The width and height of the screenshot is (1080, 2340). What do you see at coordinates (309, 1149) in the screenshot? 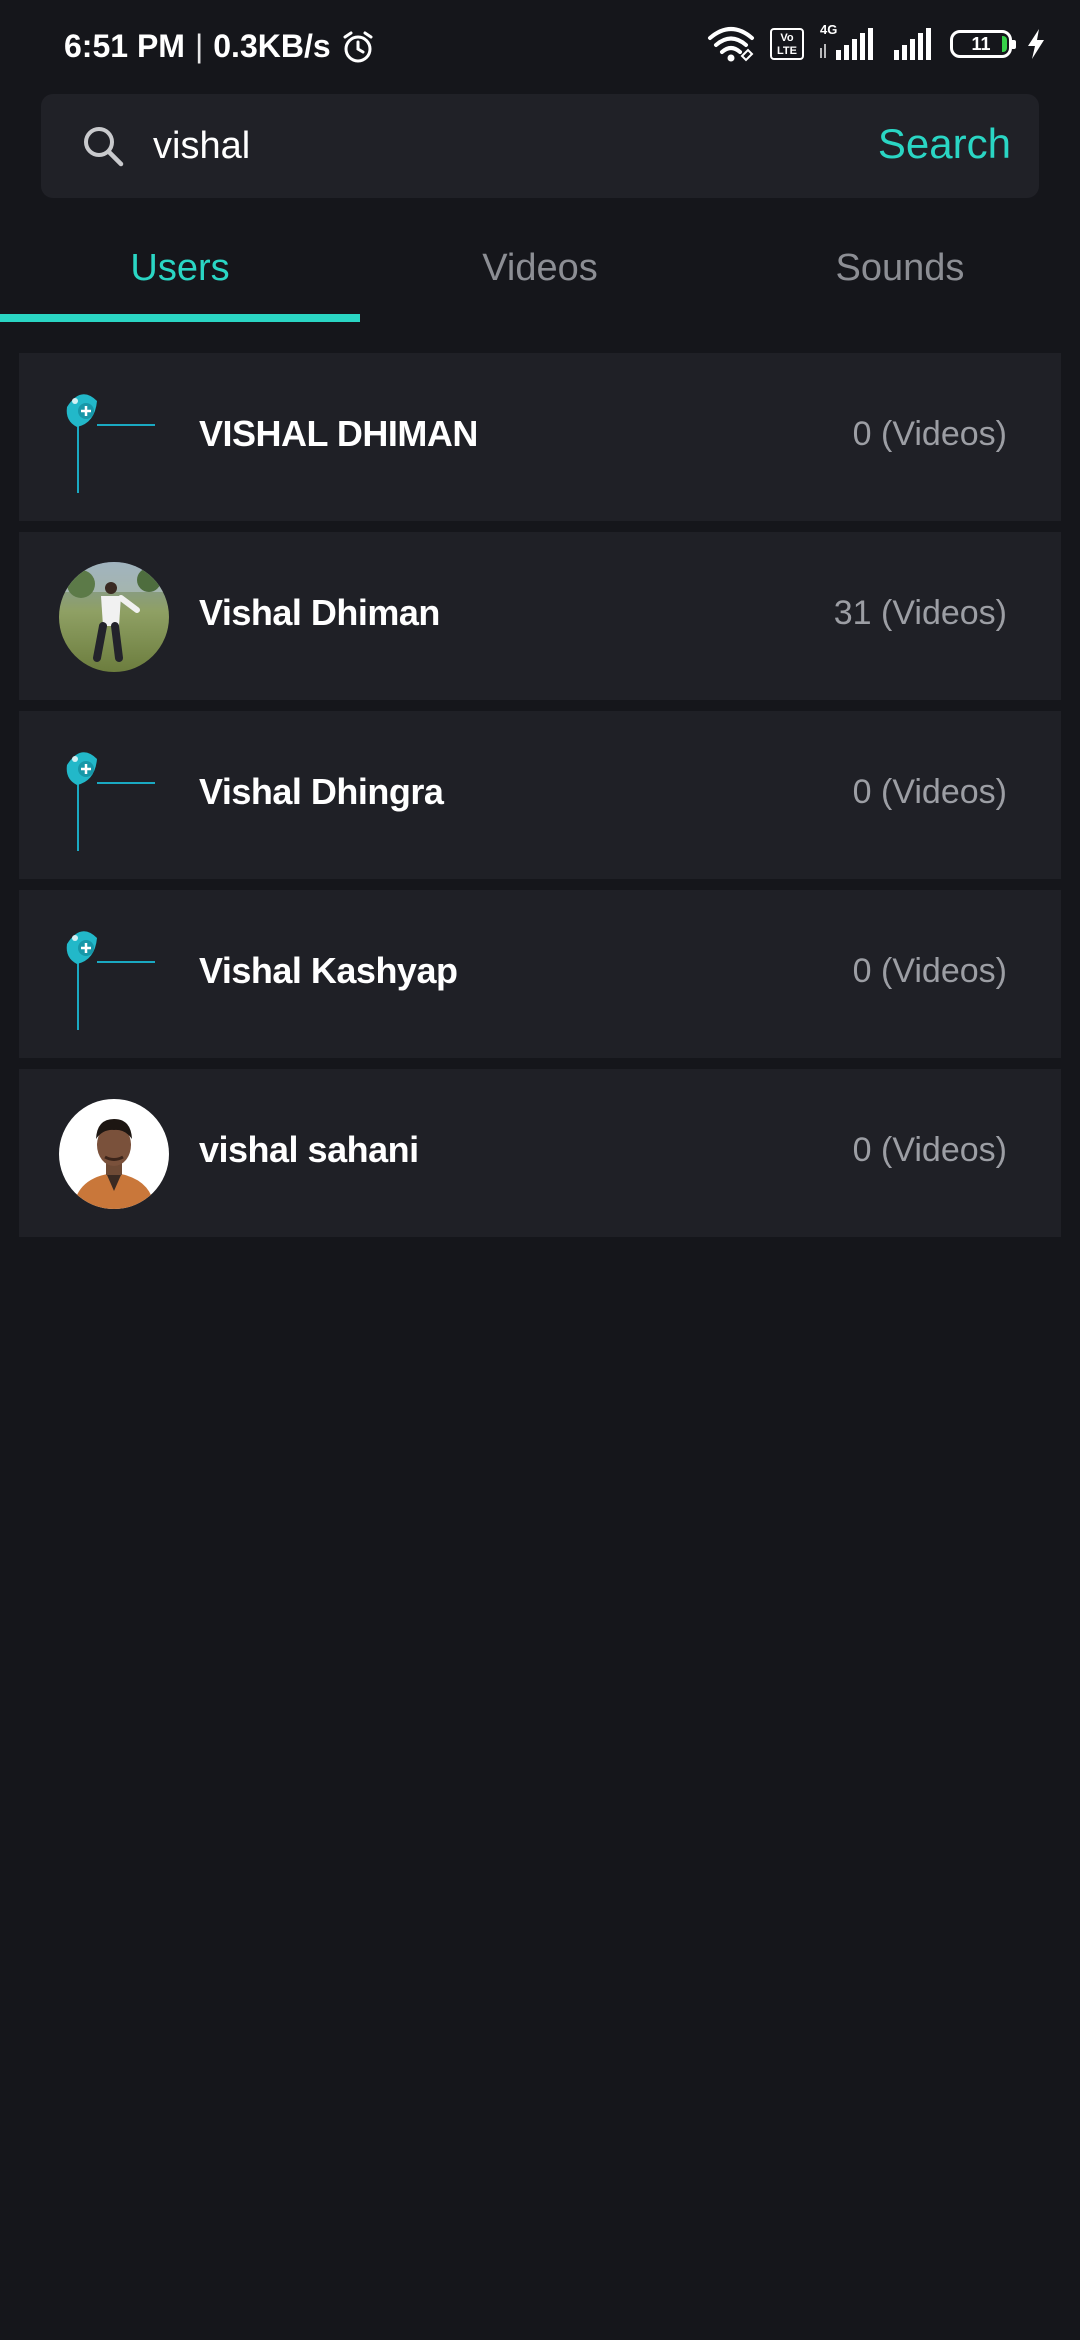
I see `user-name: vishal sahani` at bounding box center [309, 1149].